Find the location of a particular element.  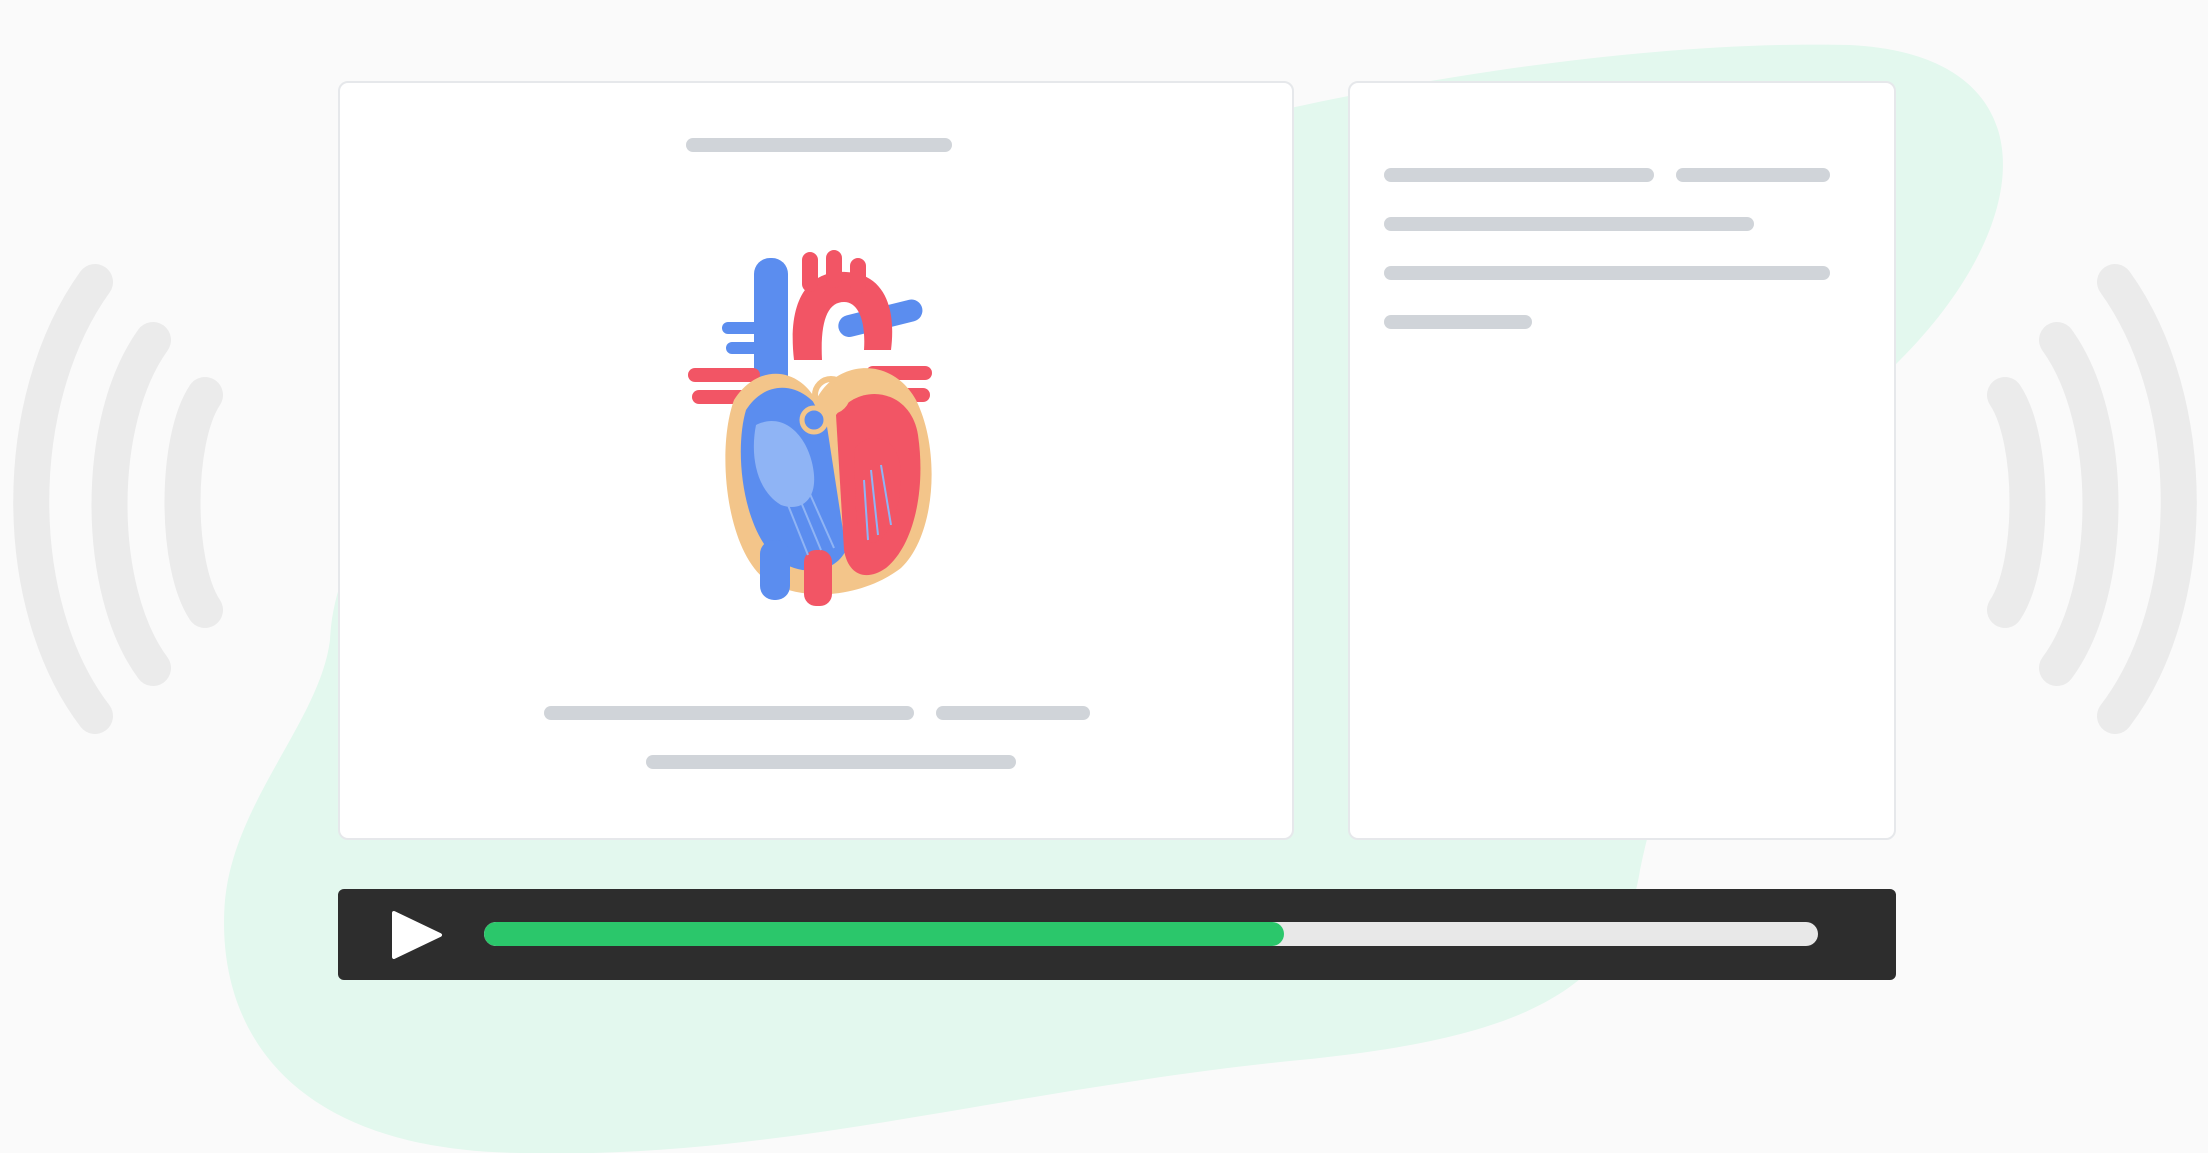

sound-wave-right-icon is located at coordinates (2092, 499).